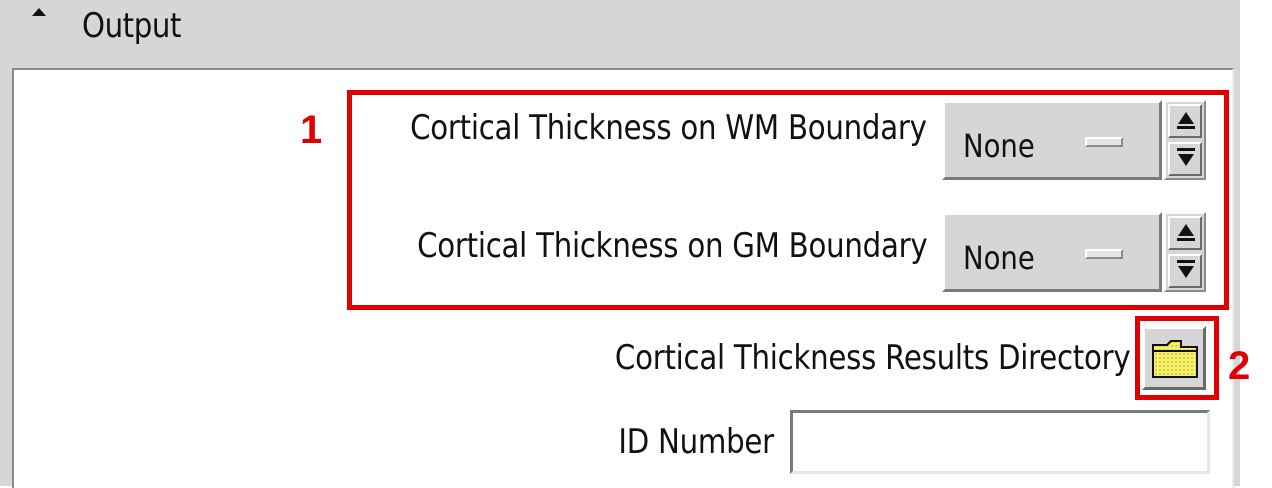 This screenshot has height=488, width=1272. I want to click on section-title: Output, so click(131, 26).